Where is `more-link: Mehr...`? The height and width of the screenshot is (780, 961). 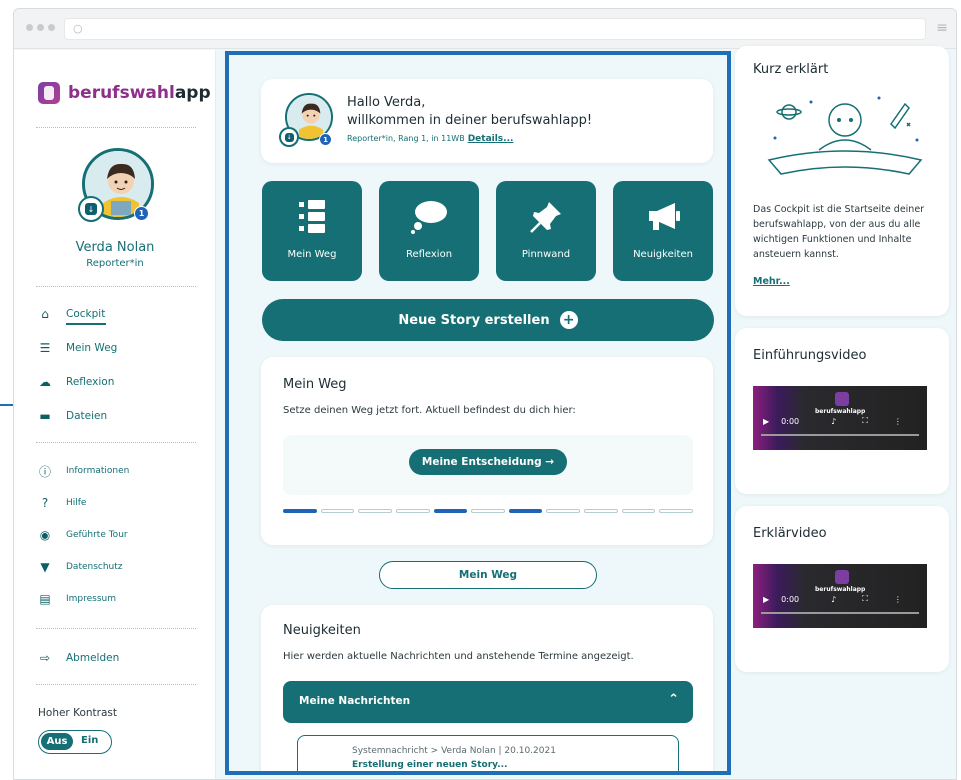
more-link: Mehr... is located at coordinates (771, 281).